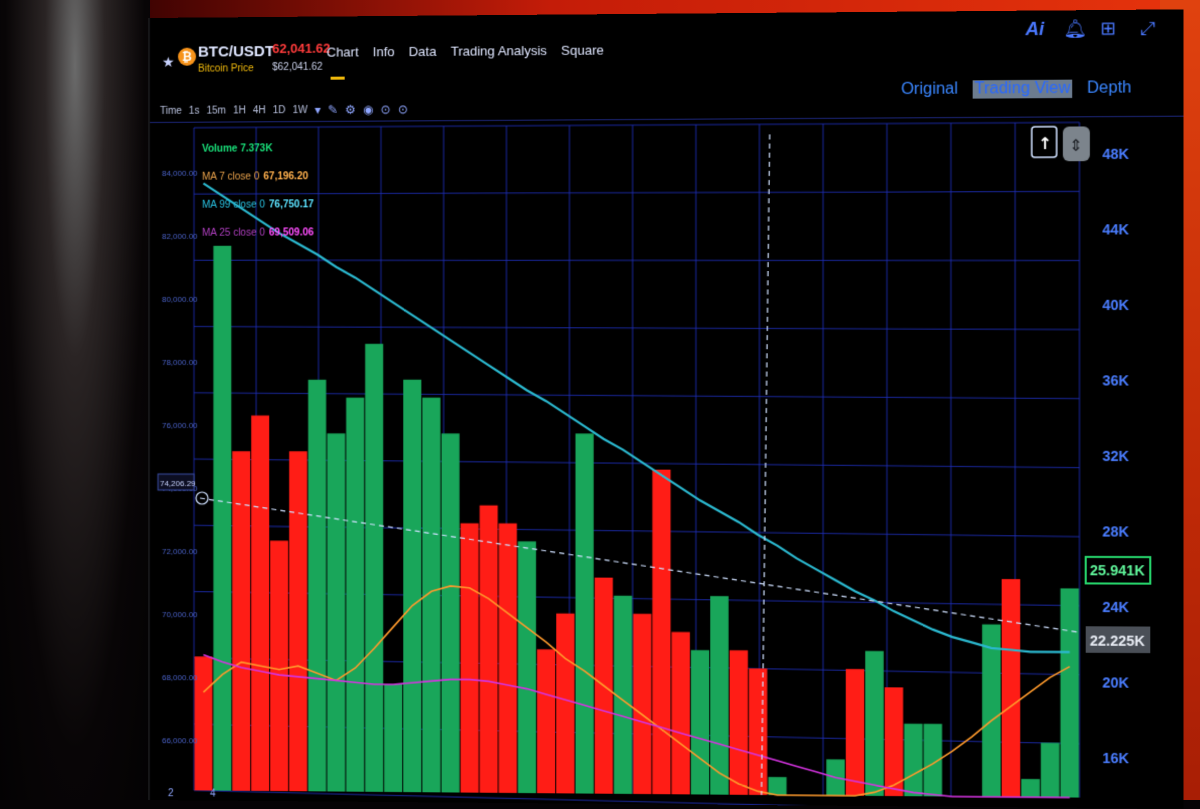  I want to click on arrow-up-icon: ↑, so click(1045, 143).